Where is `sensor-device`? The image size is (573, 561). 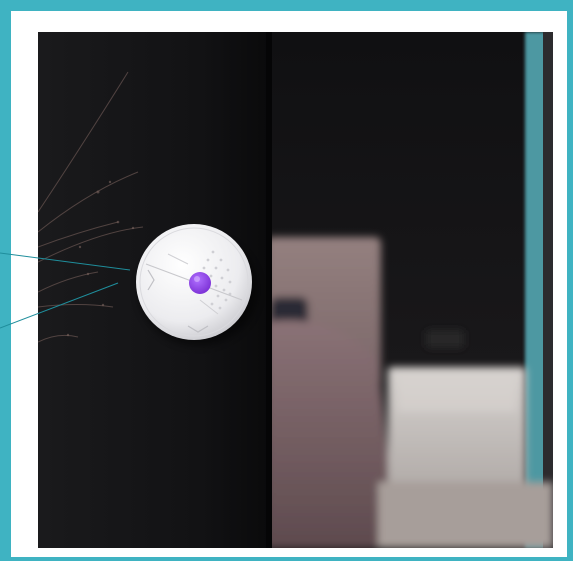
sensor-device is located at coordinates (194, 282).